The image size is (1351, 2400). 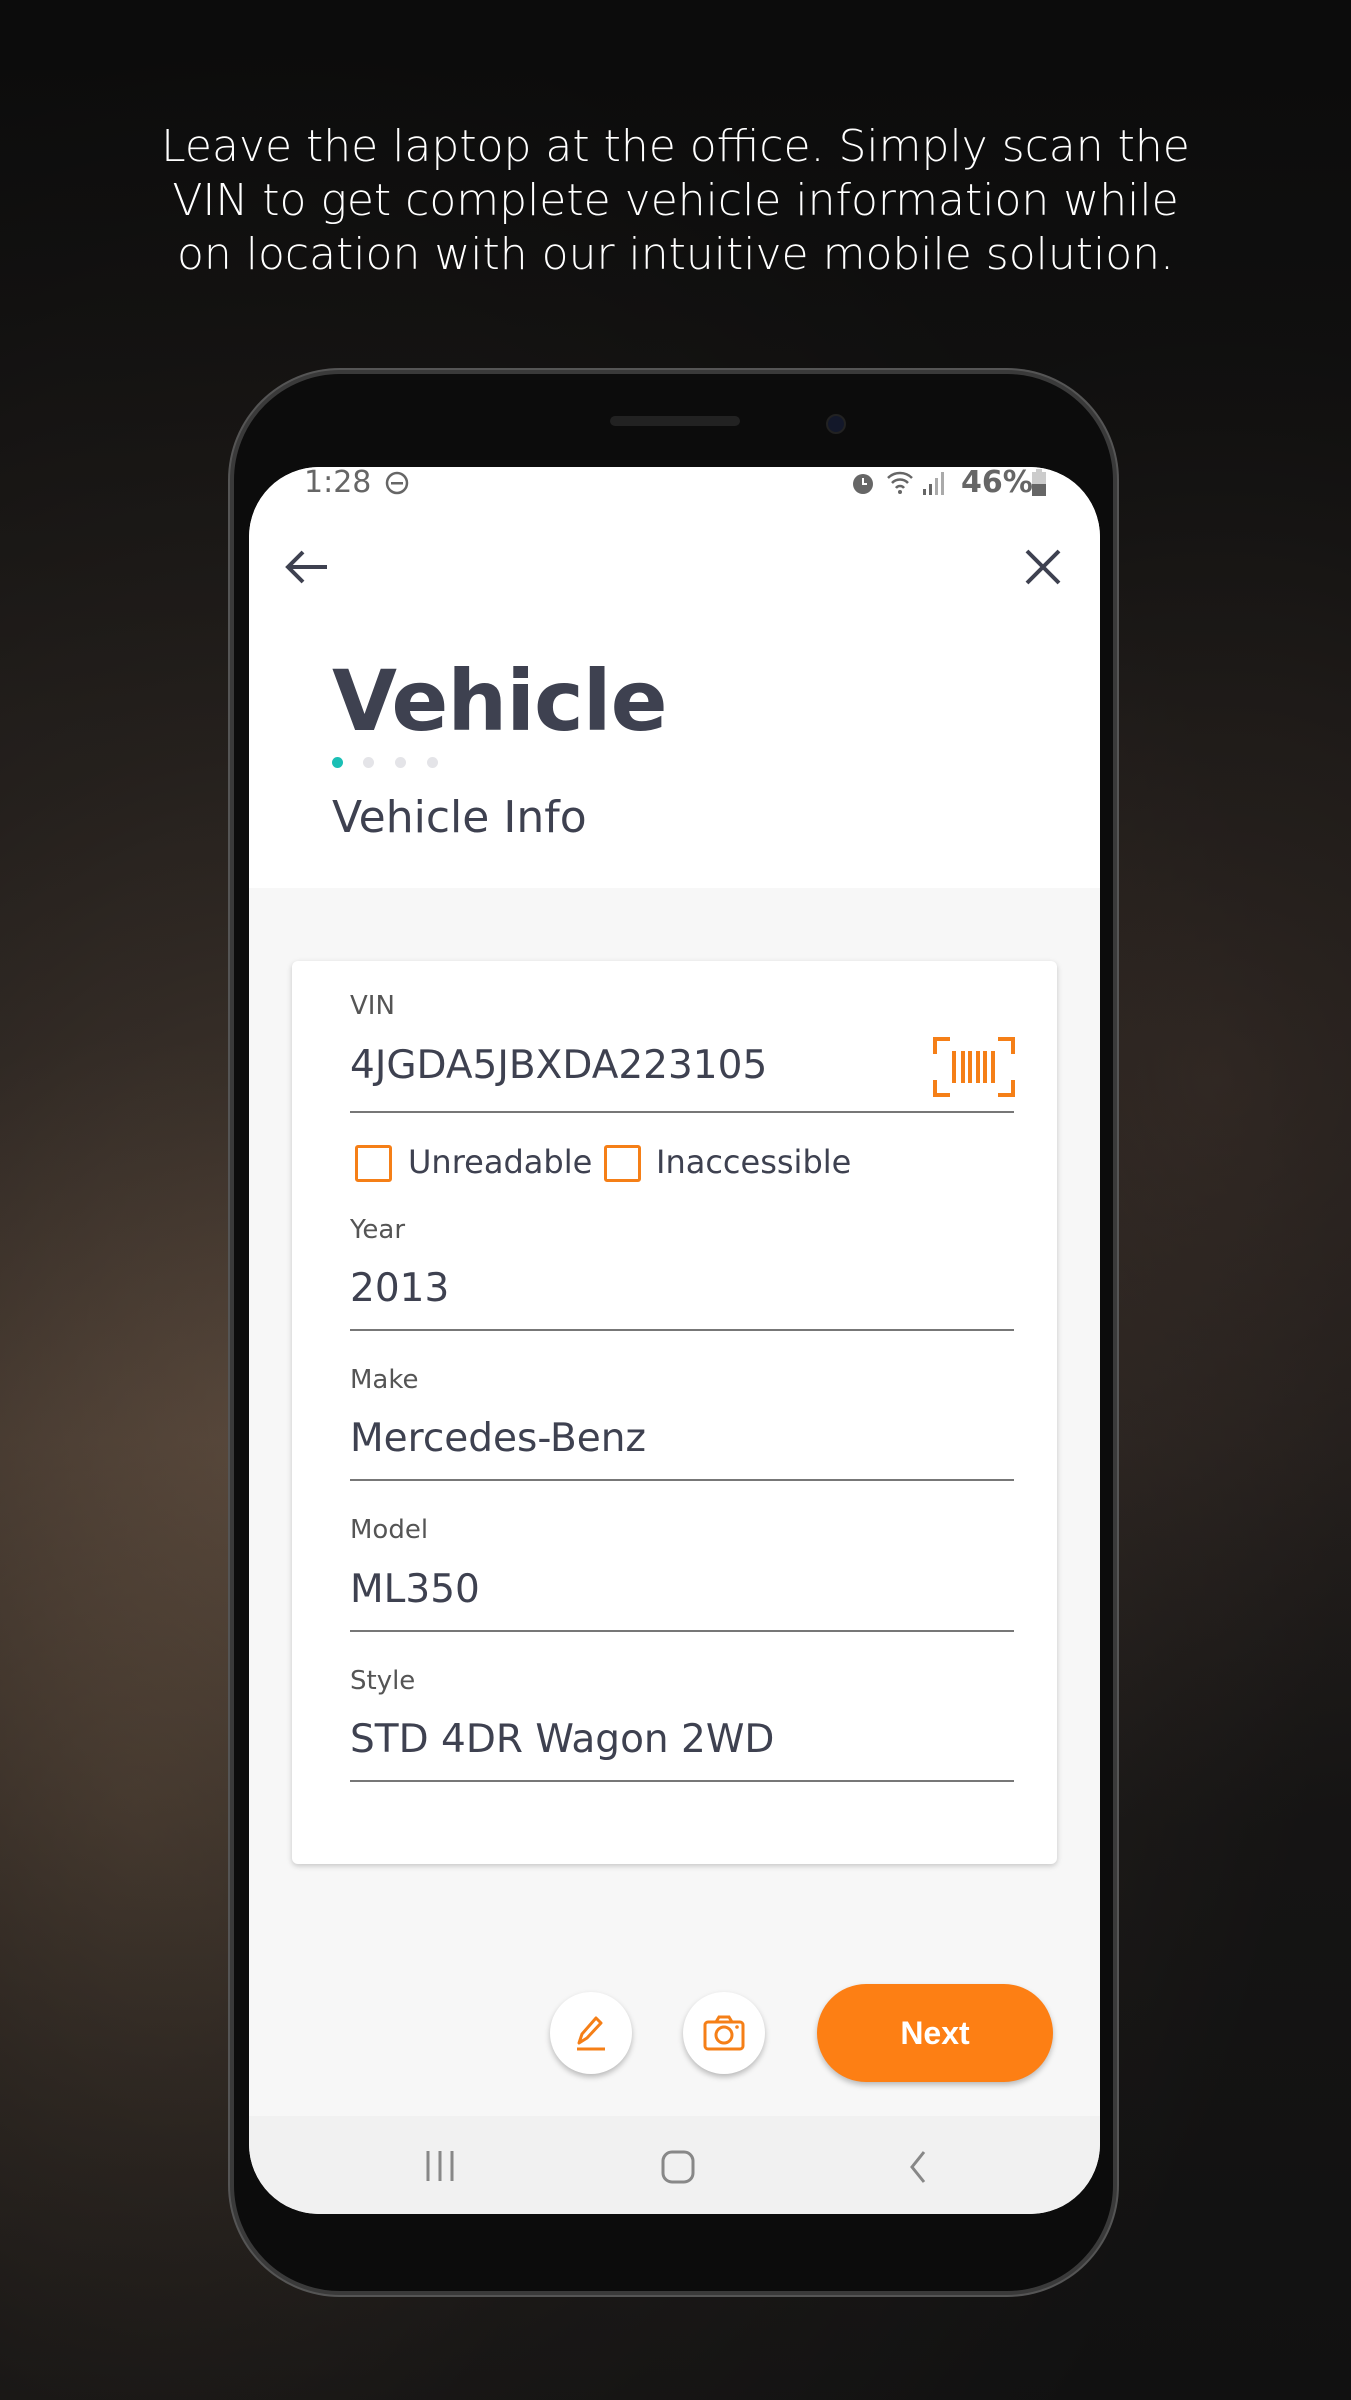 I want to click on recent-apps-icon, so click(x=440, y=2166).